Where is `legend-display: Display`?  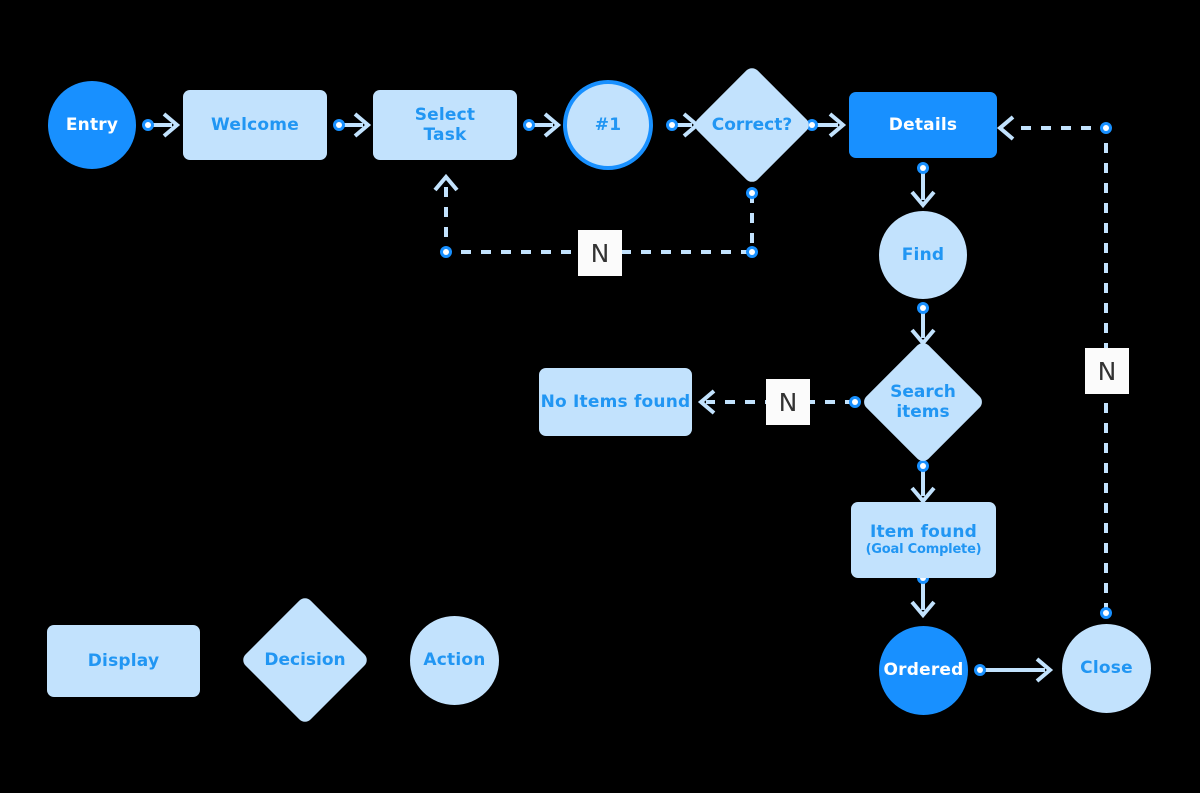 legend-display: Display is located at coordinates (123, 661).